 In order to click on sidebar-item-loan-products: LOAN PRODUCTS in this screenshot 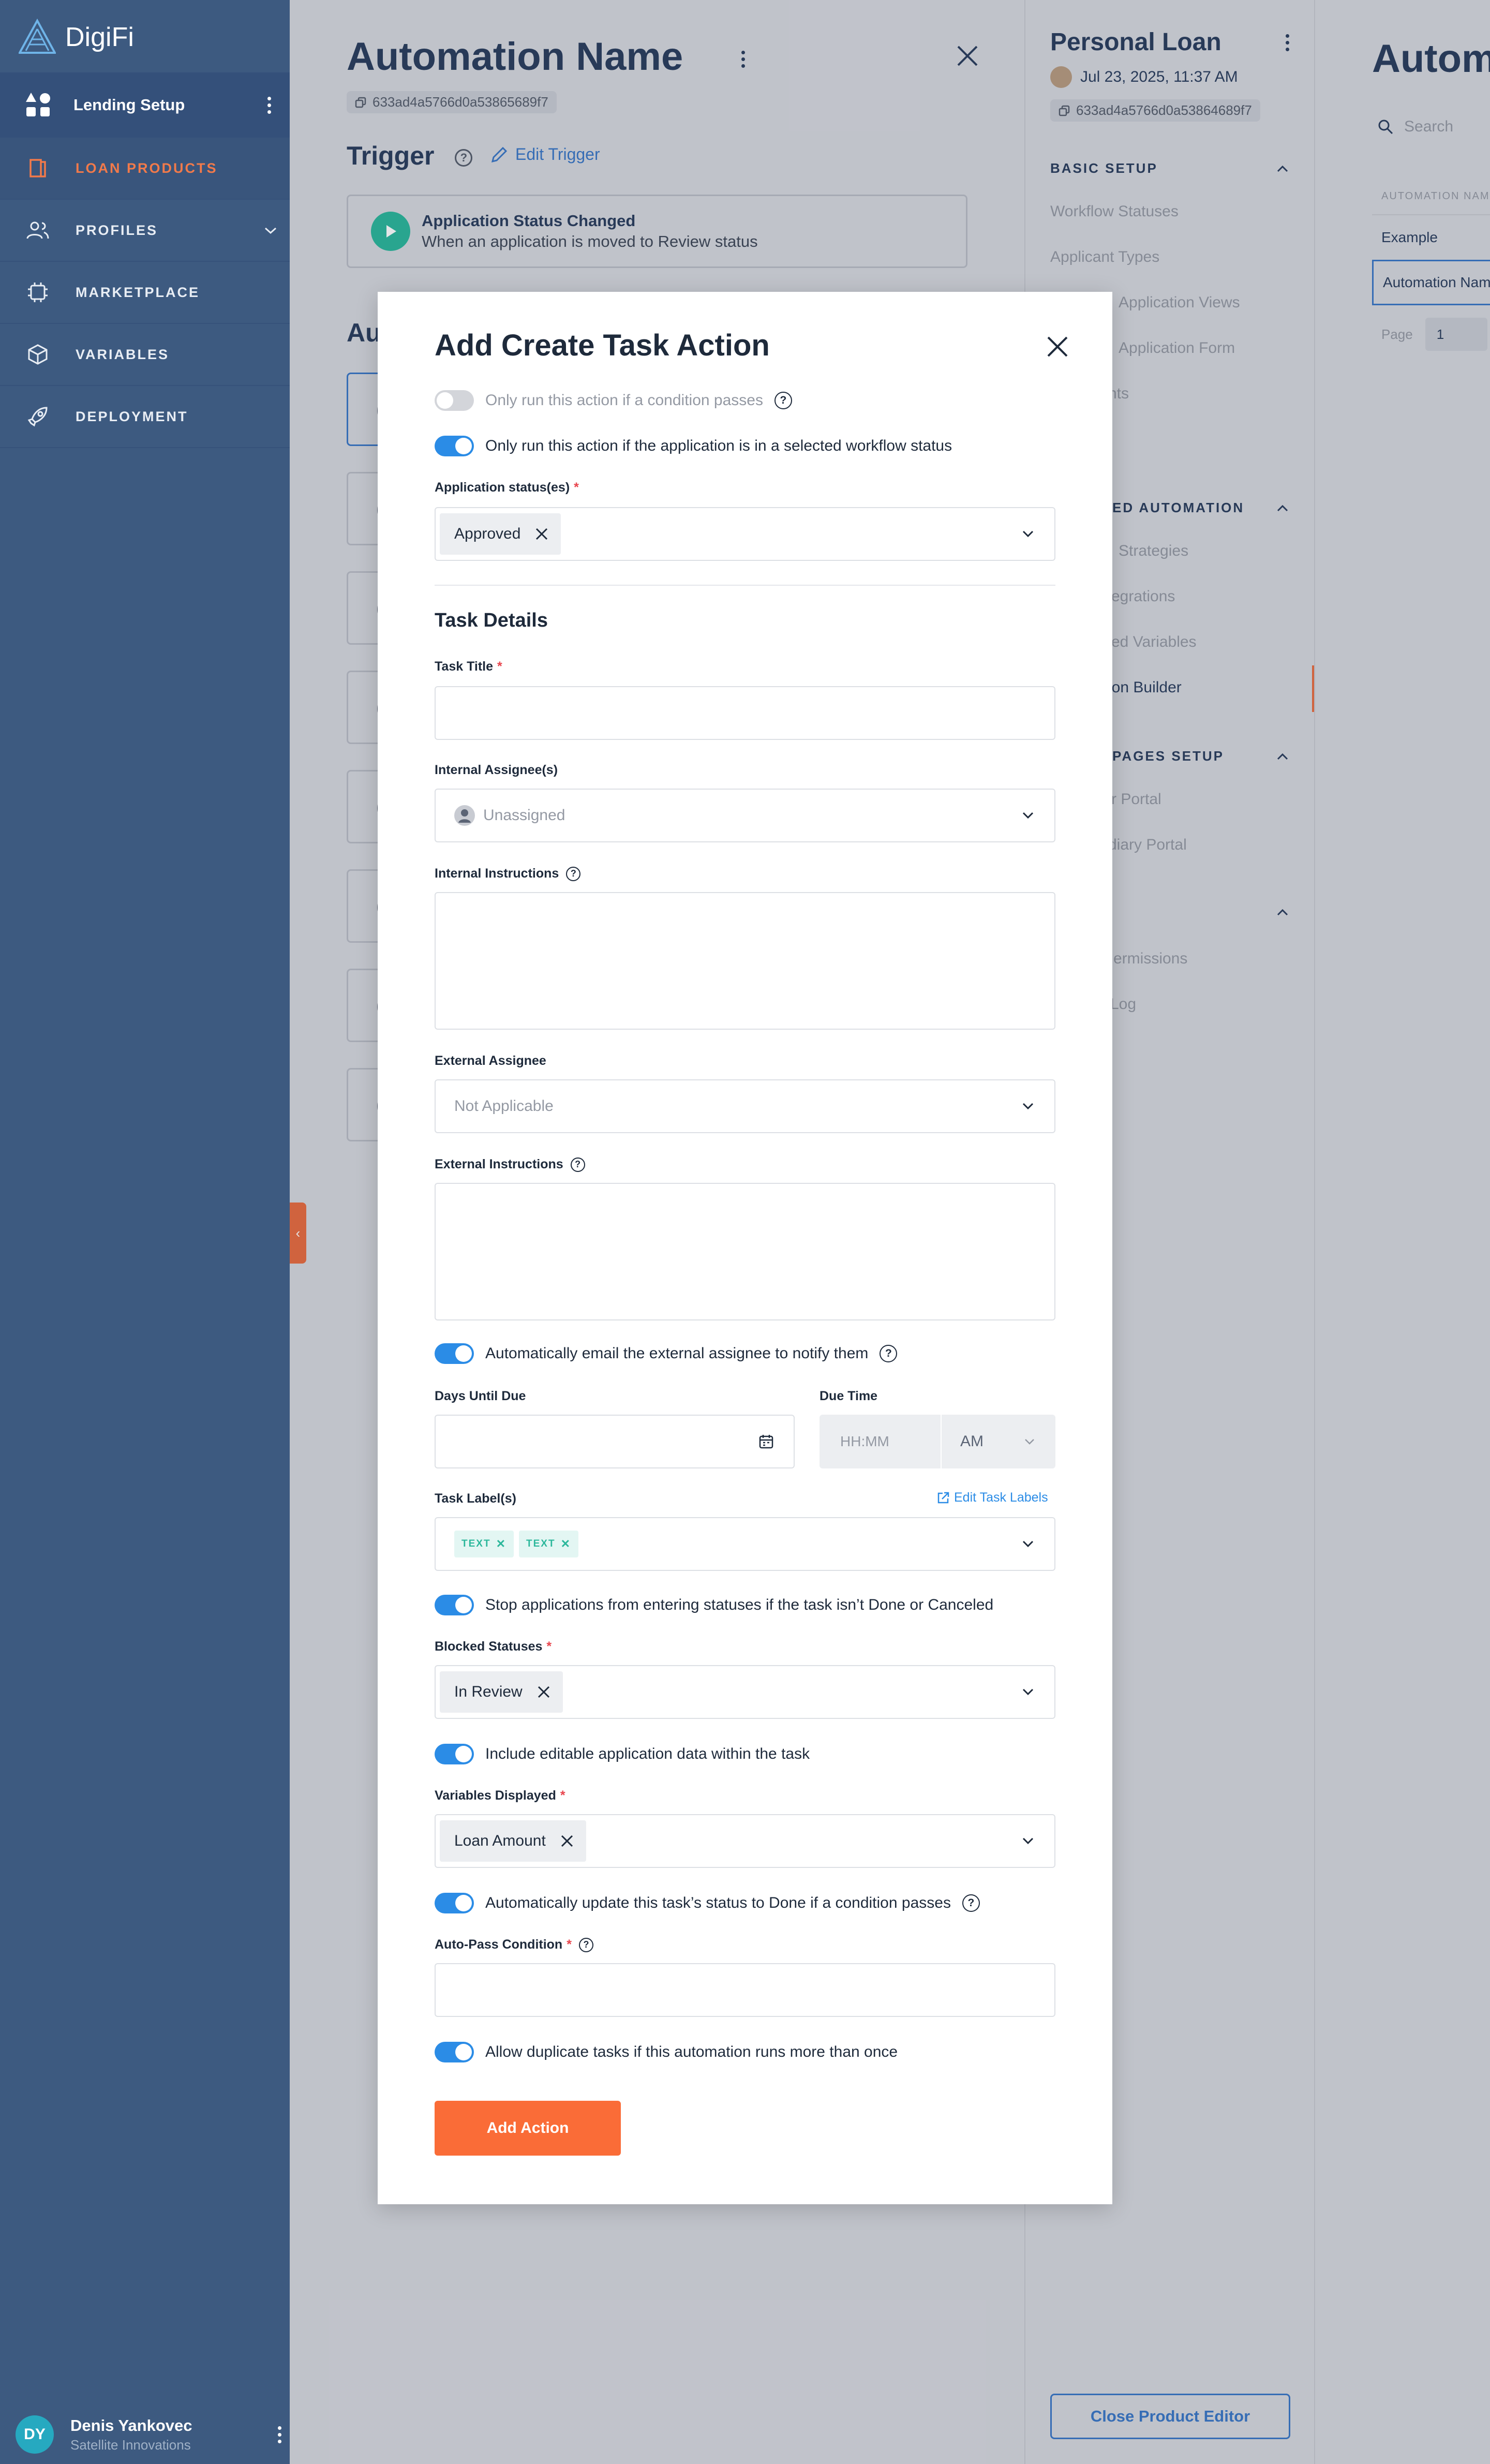, I will do `click(145, 169)`.